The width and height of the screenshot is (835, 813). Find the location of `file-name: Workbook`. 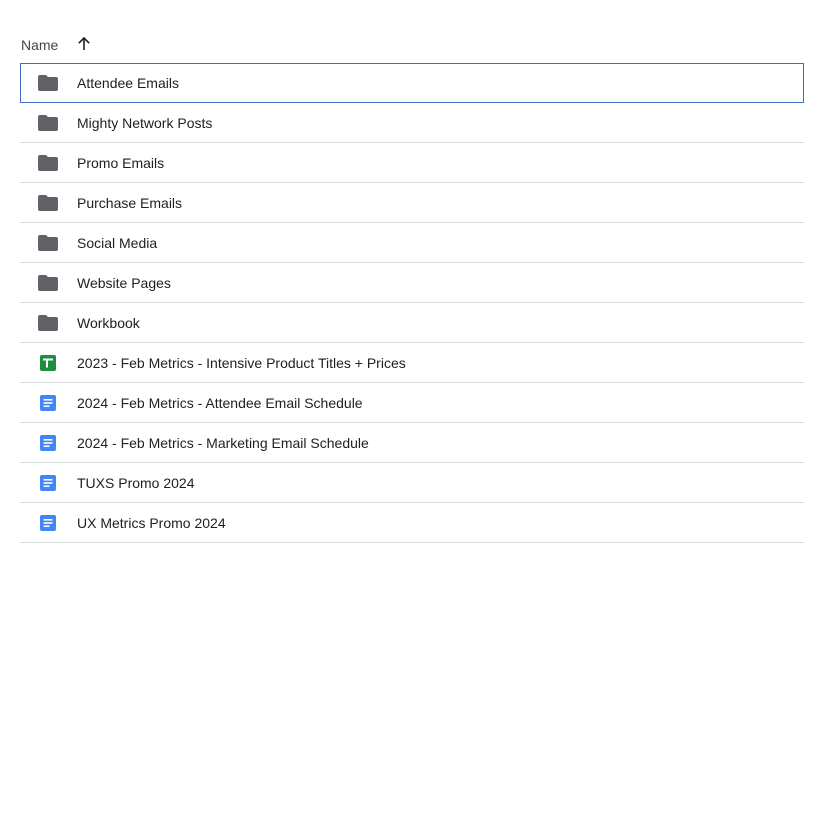

file-name: Workbook is located at coordinates (108, 322).